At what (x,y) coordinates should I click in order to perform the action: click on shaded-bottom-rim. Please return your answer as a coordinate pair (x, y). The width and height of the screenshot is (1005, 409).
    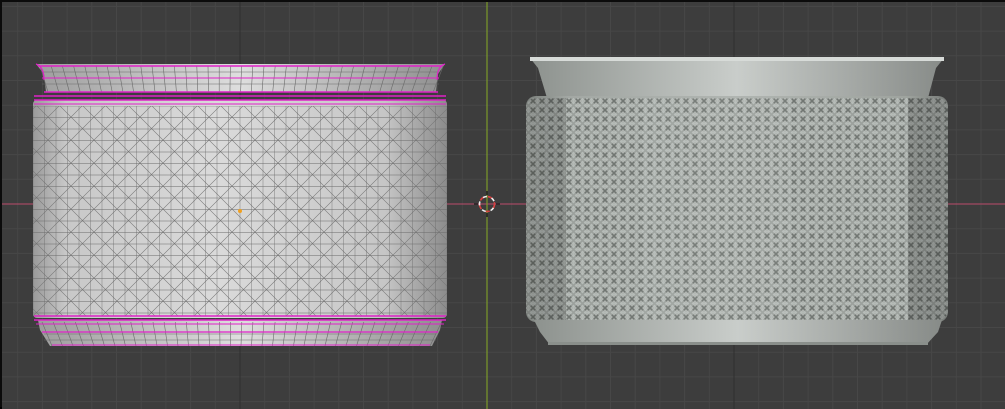
    Looking at the image, I should click on (738, 343).